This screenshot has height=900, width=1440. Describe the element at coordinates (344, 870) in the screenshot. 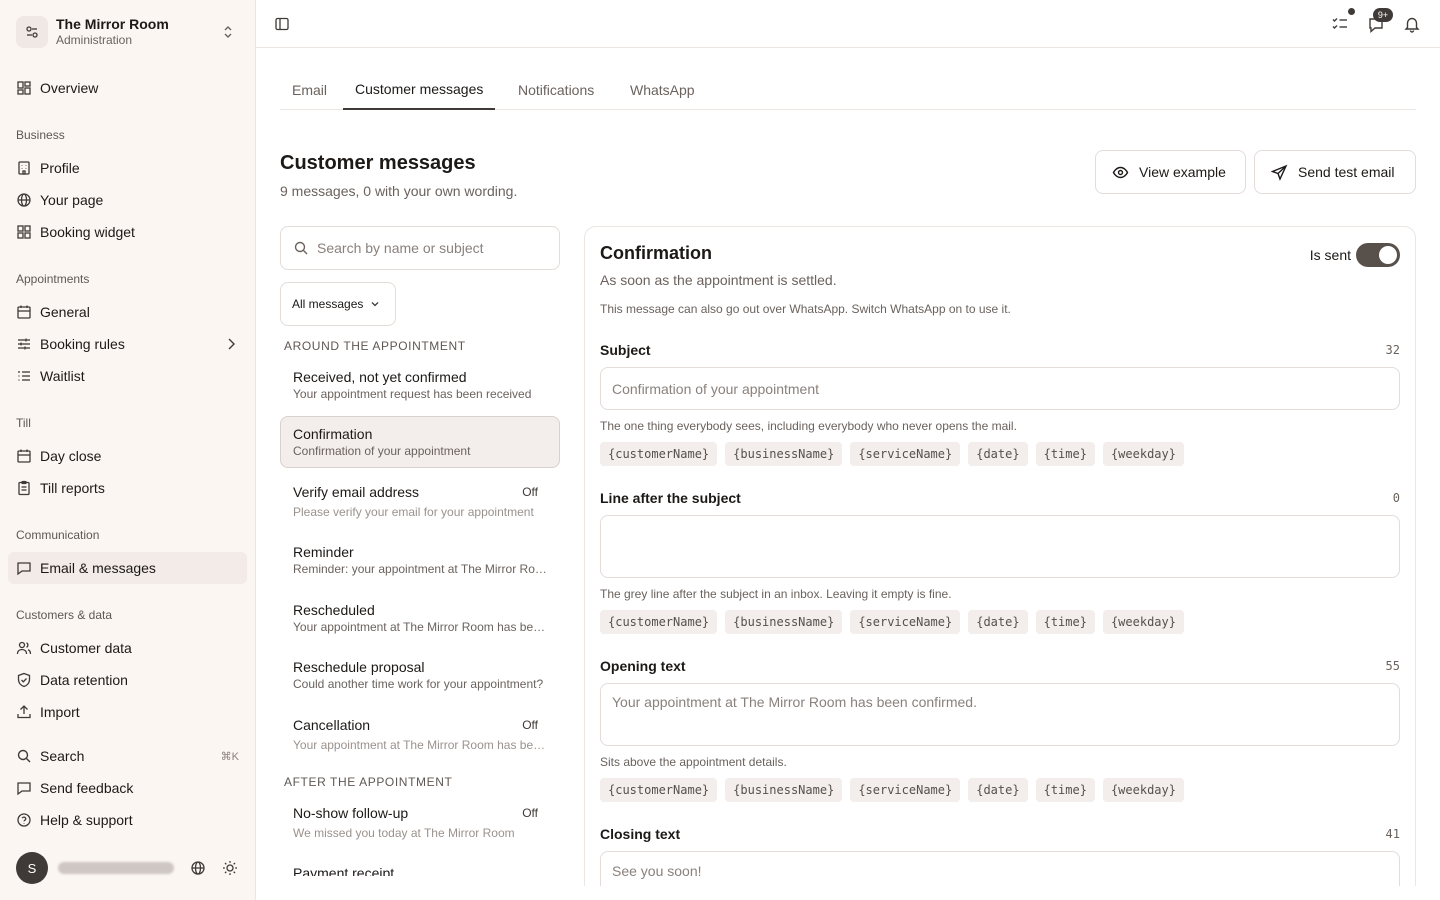

I see `message-title: Payment receipt` at that location.